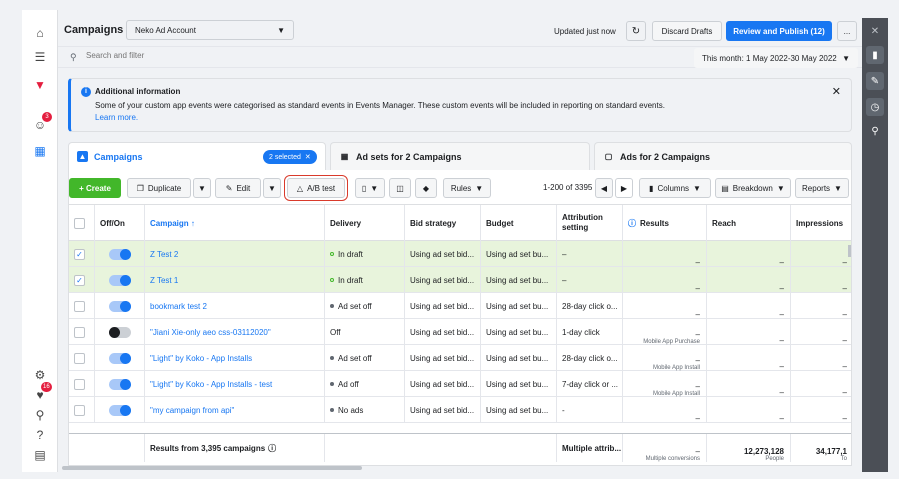 Image resolution: width=899 pixels, height=479 pixels. What do you see at coordinates (40, 455) in the screenshot?
I see `report-icon: ▤` at bounding box center [40, 455].